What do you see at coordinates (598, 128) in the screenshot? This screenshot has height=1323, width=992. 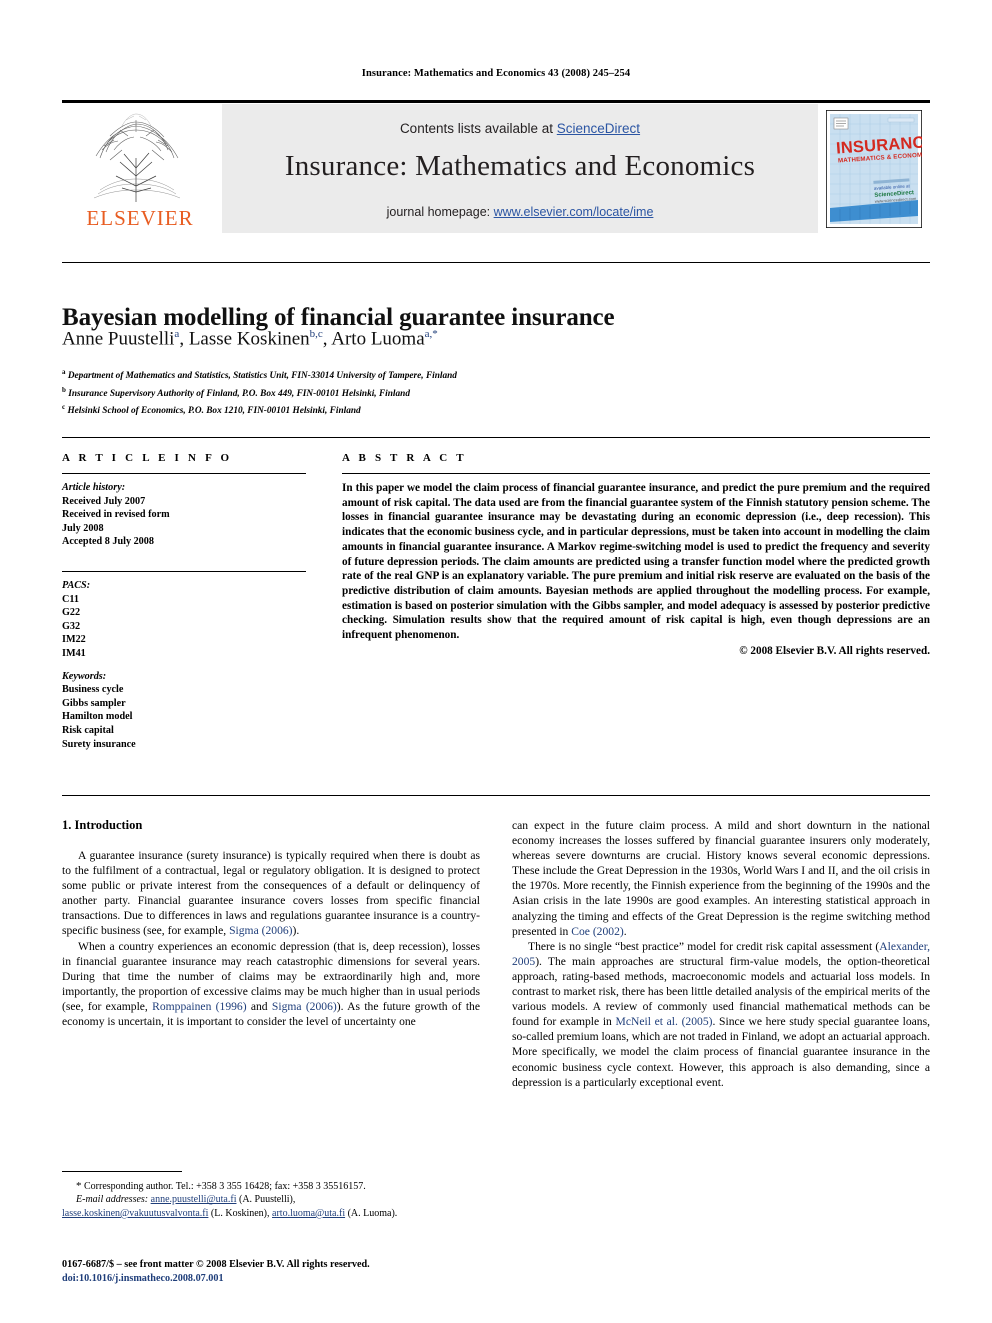 I see `sciencedirect-link: ScienceDirect` at bounding box center [598, 128].